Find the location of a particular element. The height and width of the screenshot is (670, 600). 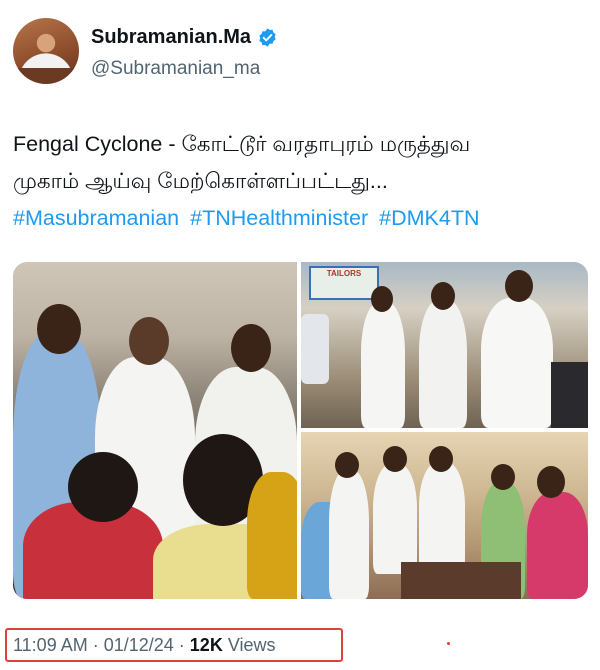

author-display-name: Subramanian.Ma is located at coordinates (171, 37).